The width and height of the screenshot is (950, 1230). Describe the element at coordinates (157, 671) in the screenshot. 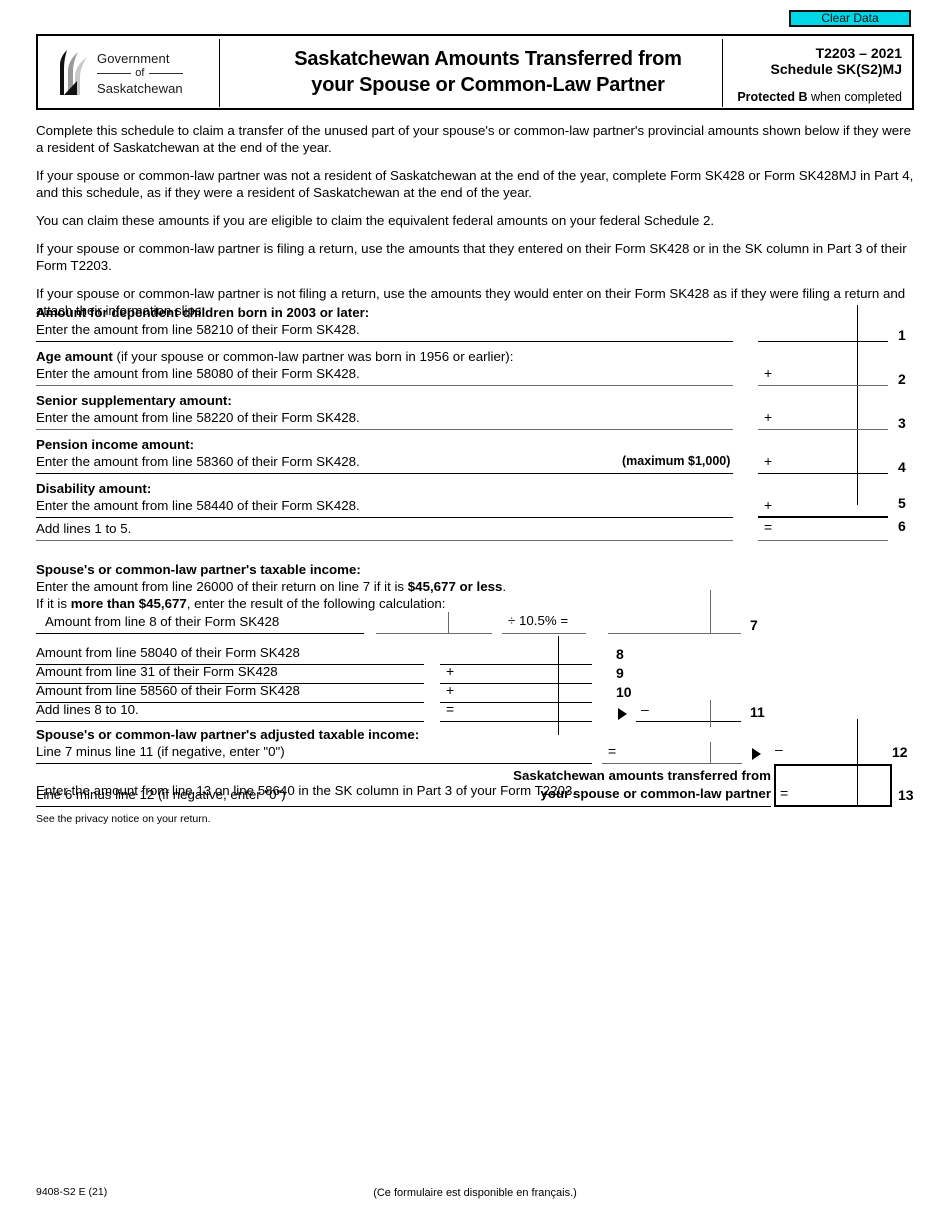

I see `line-9-text: Amount from line 31 of their Form SK428` at that location.